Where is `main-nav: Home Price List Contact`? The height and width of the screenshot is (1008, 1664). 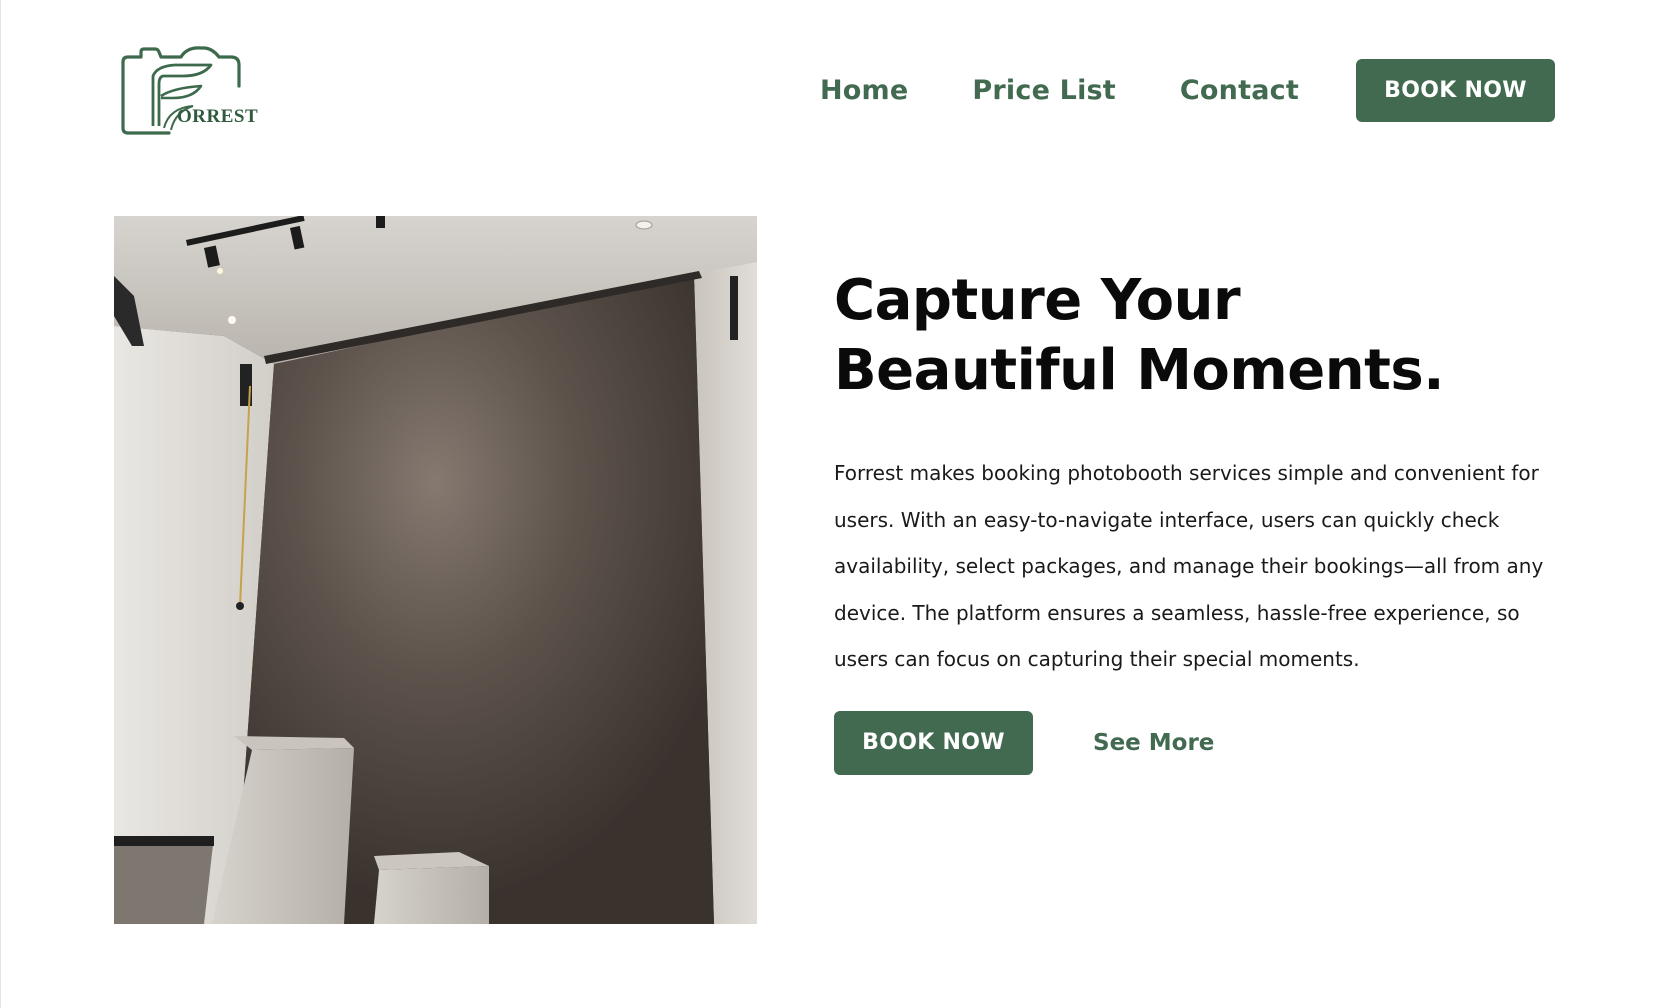
main-nav: Home Price List Contact is located at coordinates (1091, 90).